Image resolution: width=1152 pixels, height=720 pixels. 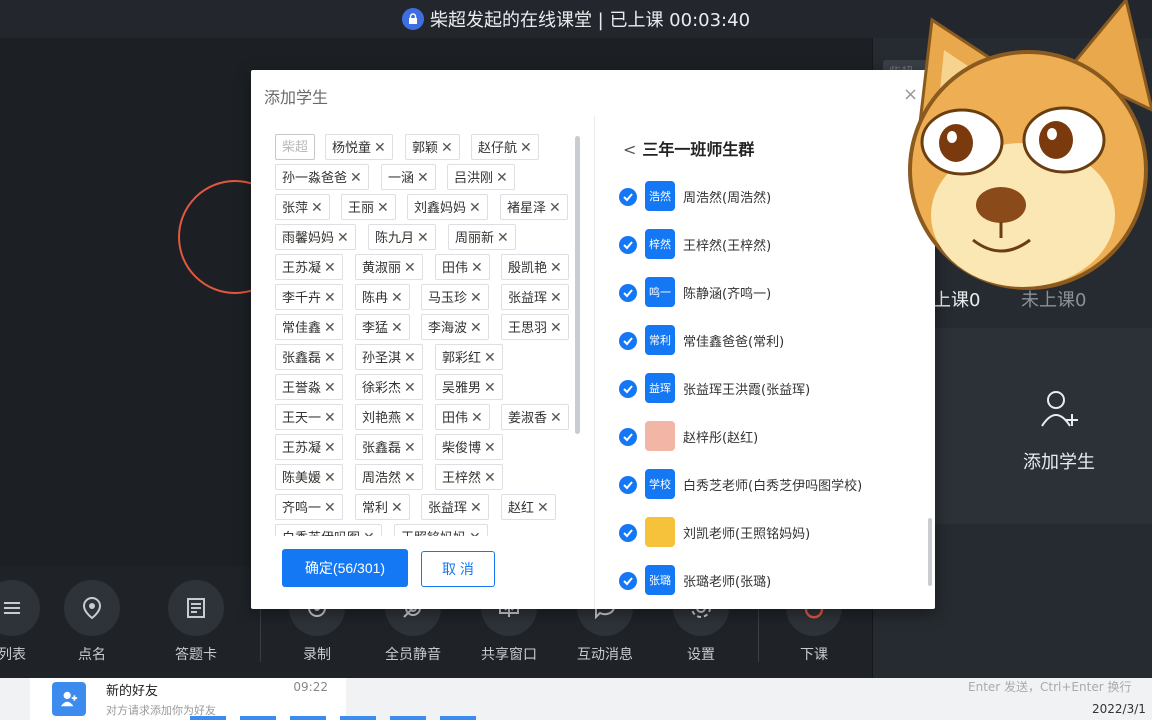 I want to click on student-tag: 陈美媛 ✕, so click(x=309, y=477).